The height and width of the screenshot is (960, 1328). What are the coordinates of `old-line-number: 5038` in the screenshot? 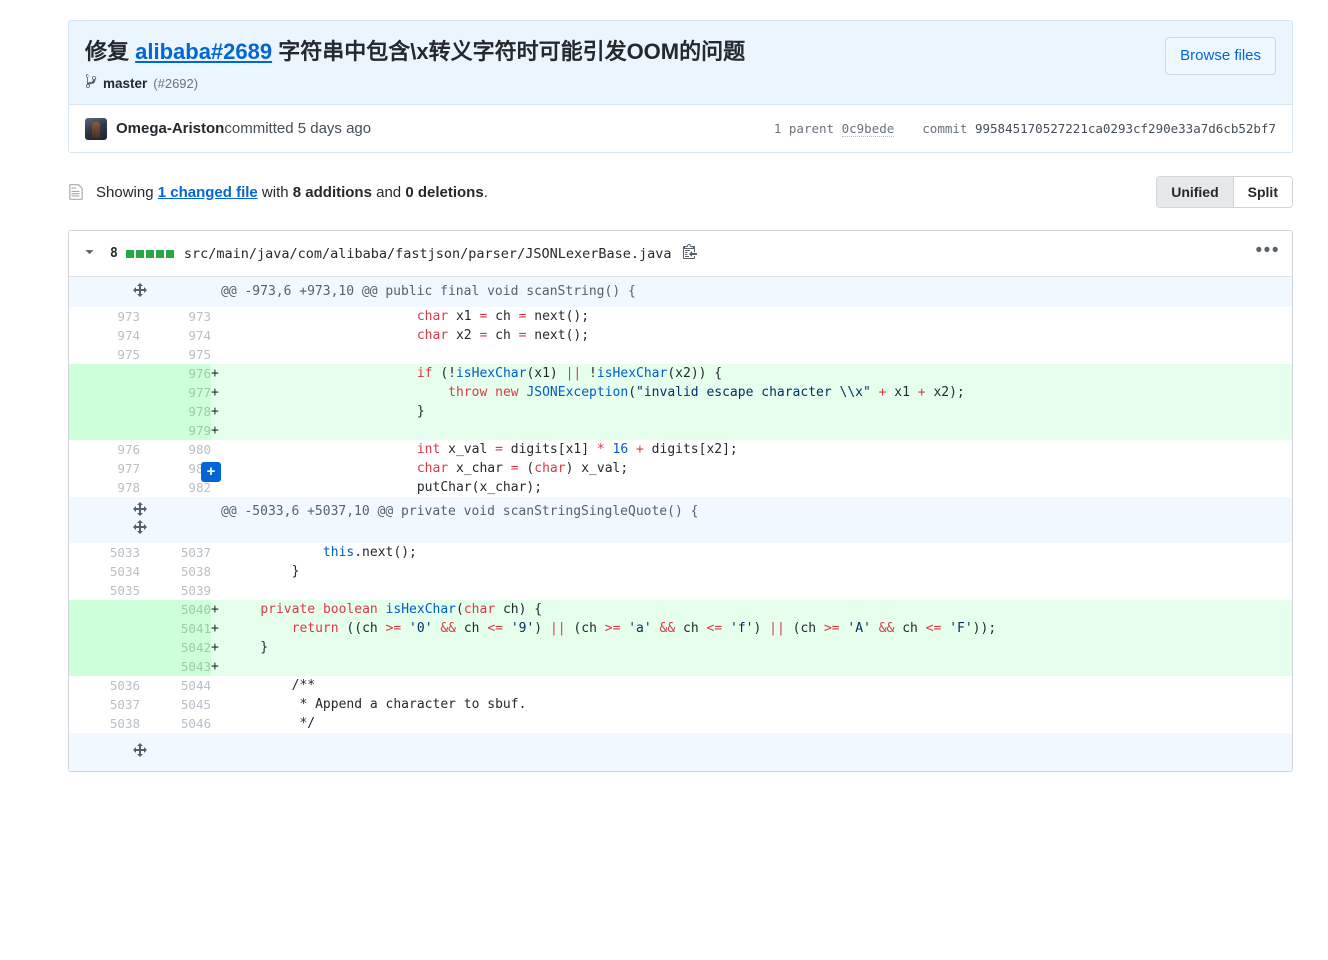 It's located at (104, 723).